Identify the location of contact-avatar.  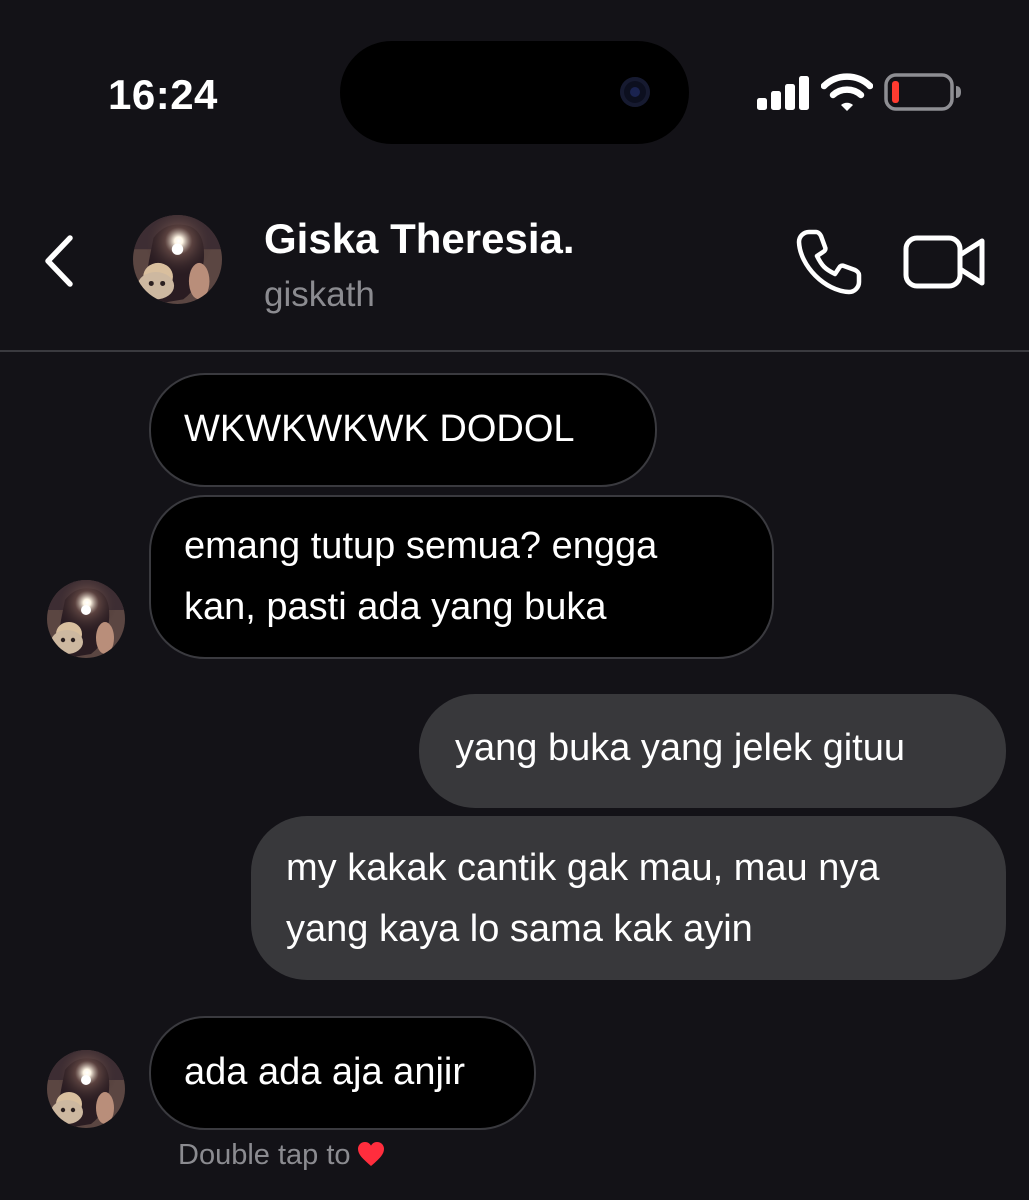
(177, 259).